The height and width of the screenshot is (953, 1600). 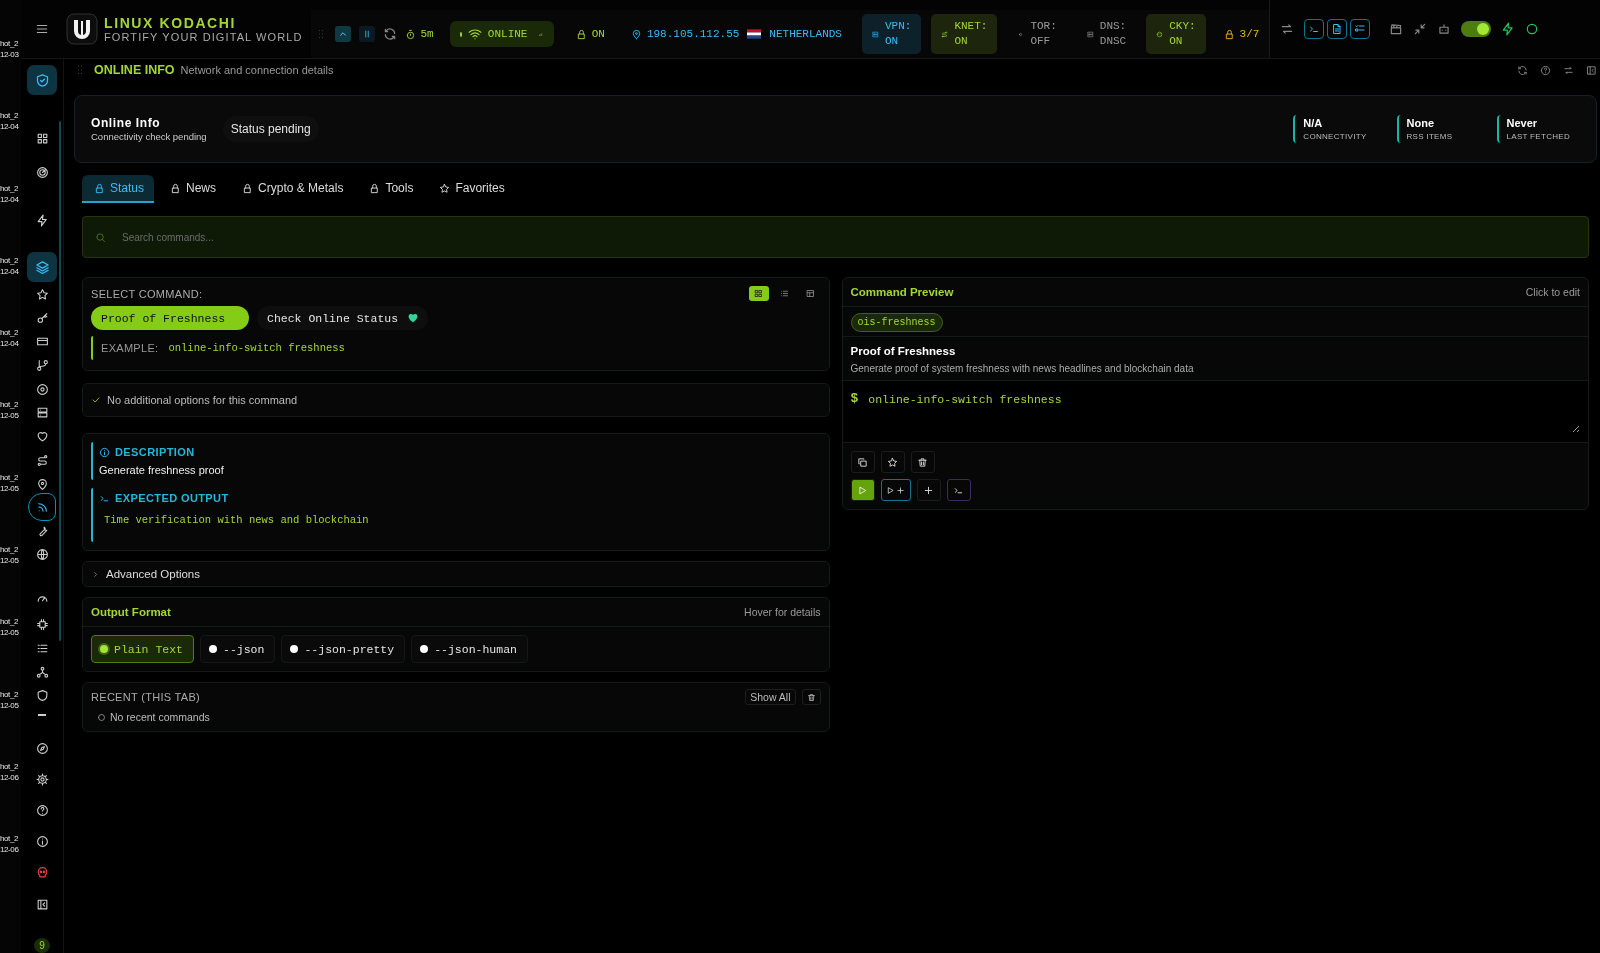 What do you see at coordinates (292, 189) in the screenshot?
I see `tab: Crypto & Metals` at bounding box center [292, 189].